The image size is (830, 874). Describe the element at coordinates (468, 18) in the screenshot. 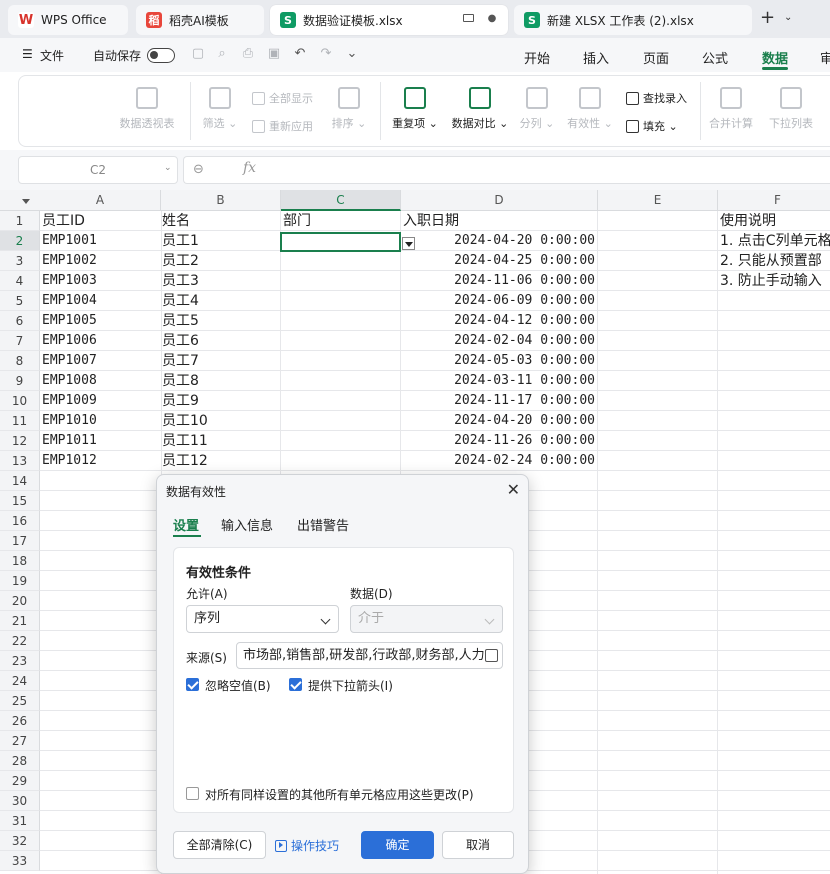

I see `monitor-icon` at that location.